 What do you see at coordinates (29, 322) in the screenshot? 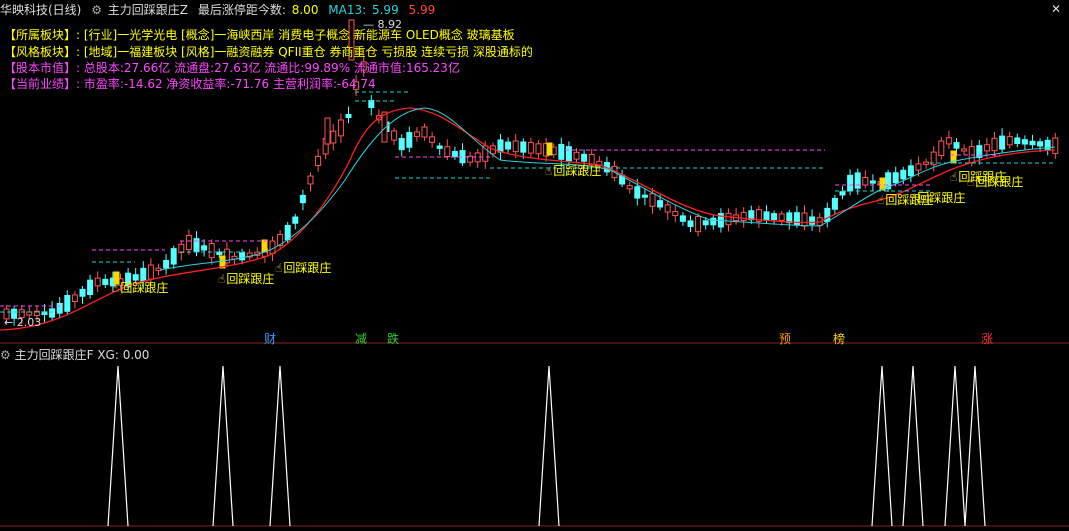
I see `low-price-value: 2.03` at bounding box center [29, 322].